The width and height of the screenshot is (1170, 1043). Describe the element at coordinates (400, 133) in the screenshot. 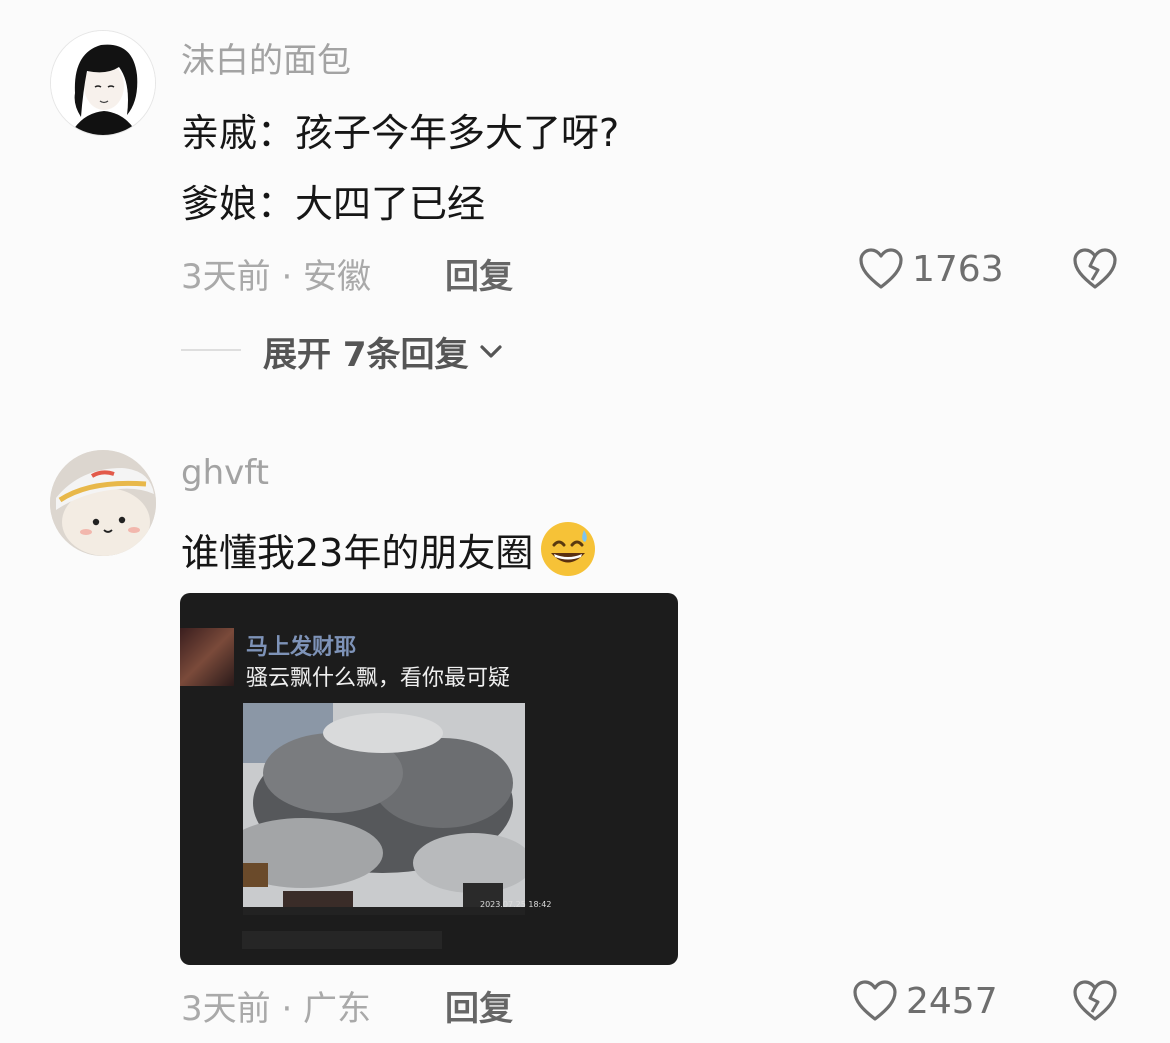

I see `comment-text-line: 亲戚：孩子今年多大了呀?` at that location.